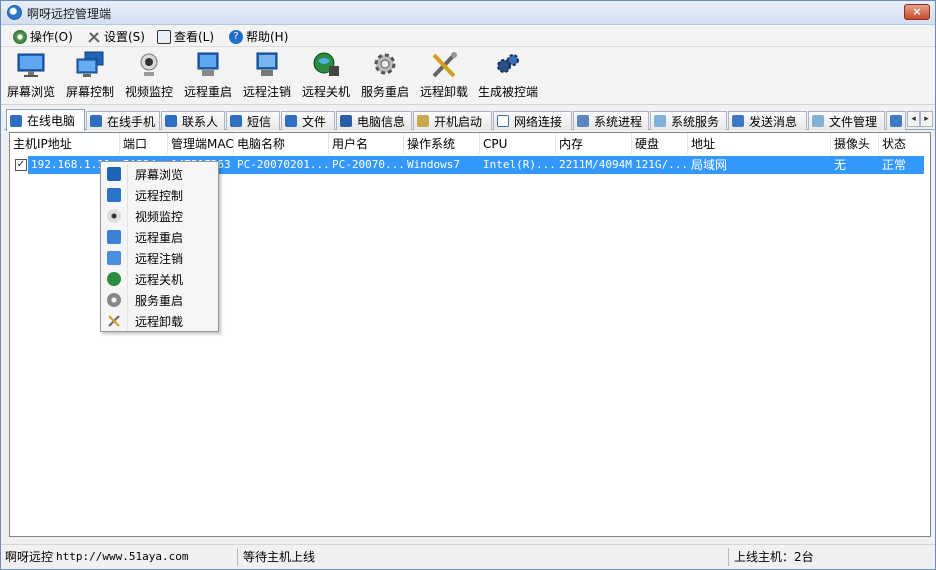 Image resolution: width=936 pixels, height=570 pixels. Describe the element at coordinates (123, 120) in the screenshot. I see `tab-online-phones: 在线手机` at that location.